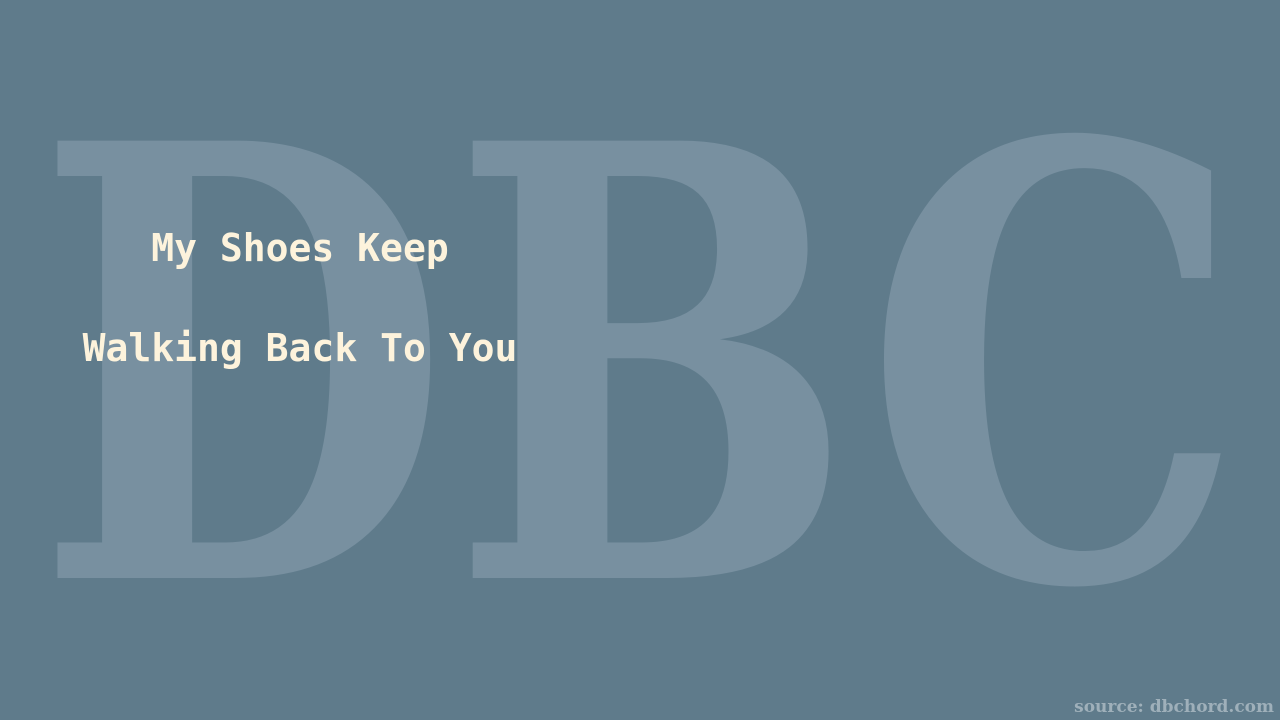 Image resolution: width=1280 pixels, height=720 pixels. What do you see at coordinates (1174, 707) in the screenshot?
I see `source-credit: source: dbchord.com` at bounding box center [1174, 707].